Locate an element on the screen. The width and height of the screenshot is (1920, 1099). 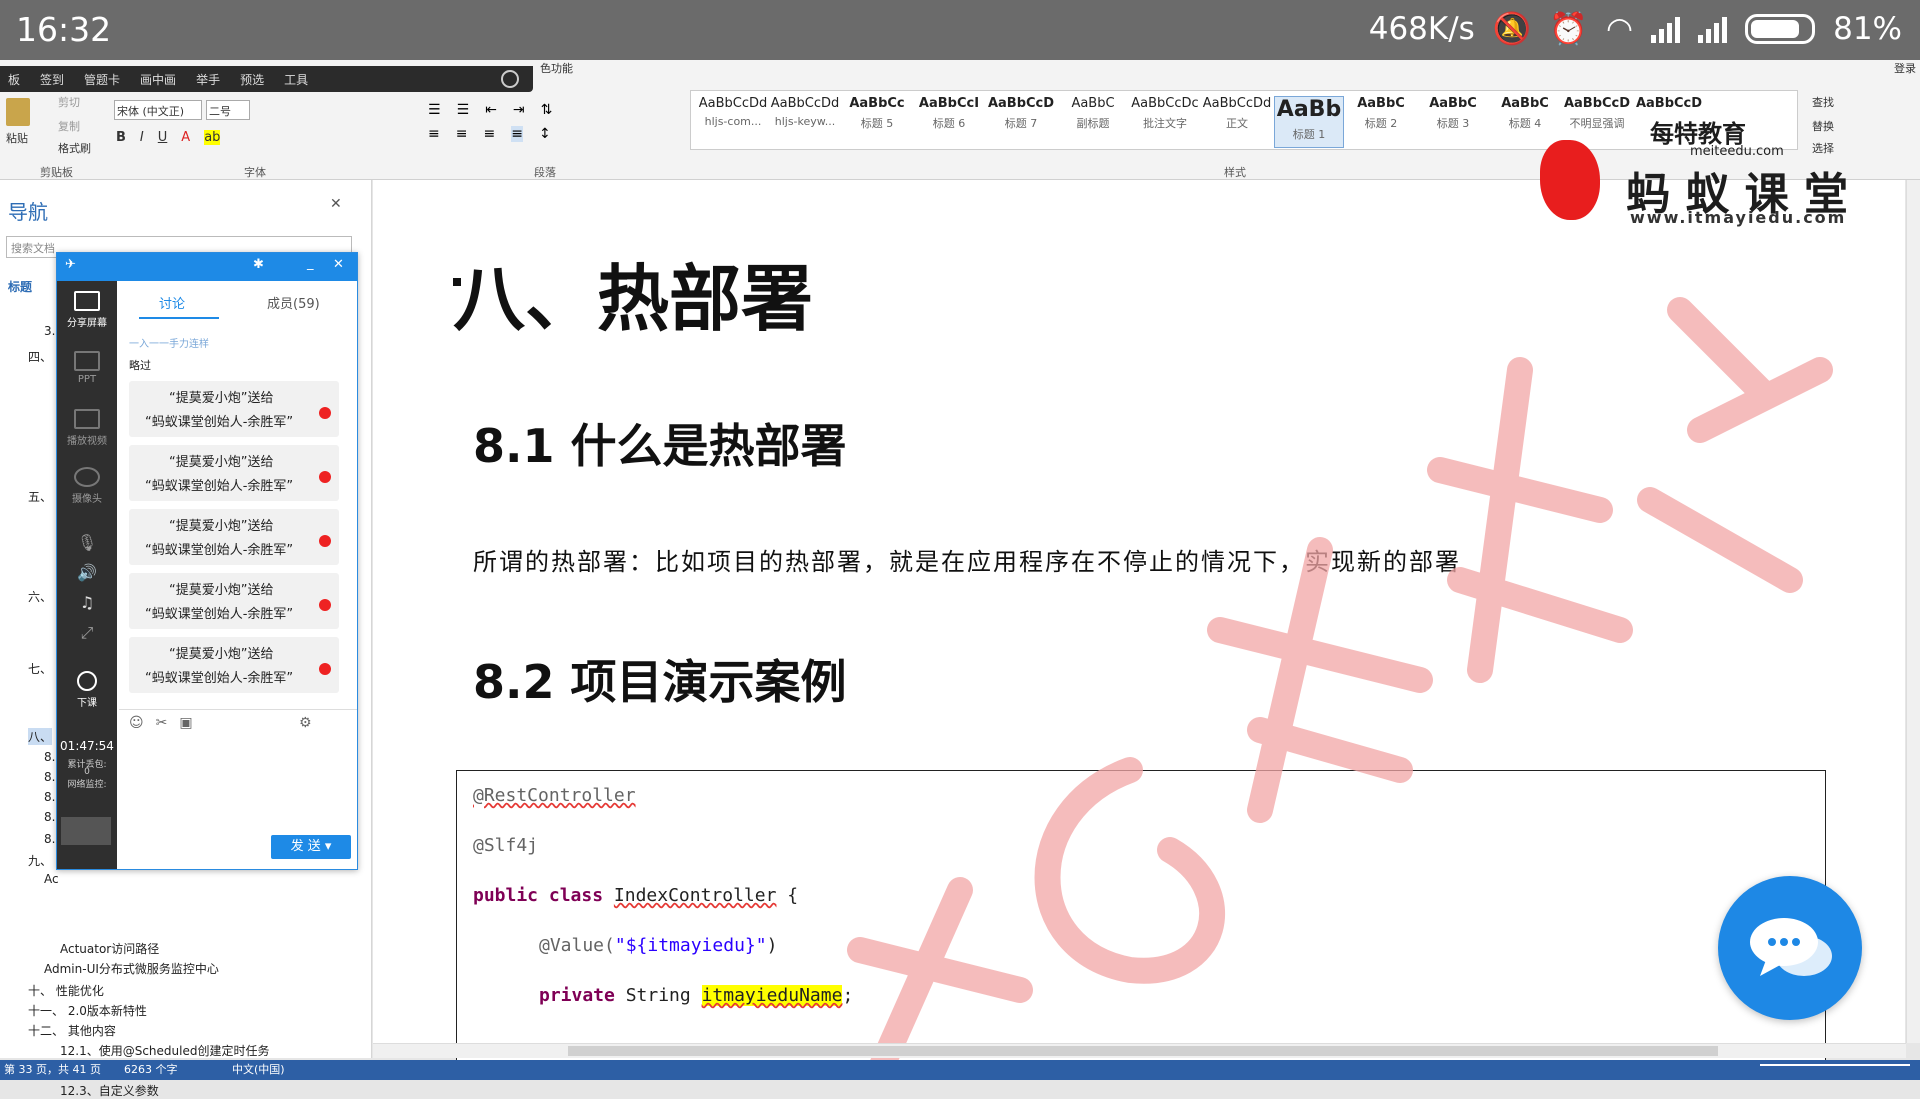
nav-item: 3. is located at coordinates (49, 331).